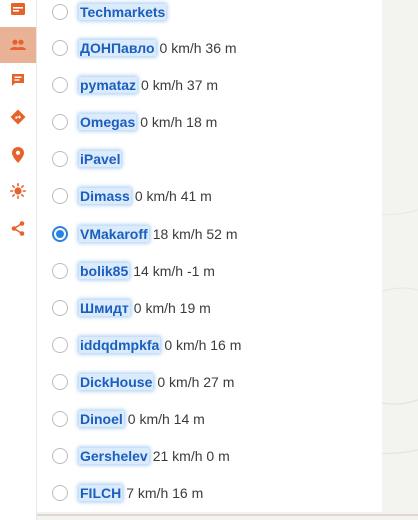 Image resolution: width=418 pixels, height=520 pixels. Describe the element at coordinates (156, 382) in the screenshot. I see `user-entry: DickHouse 0 km/h 27 m` at that location.